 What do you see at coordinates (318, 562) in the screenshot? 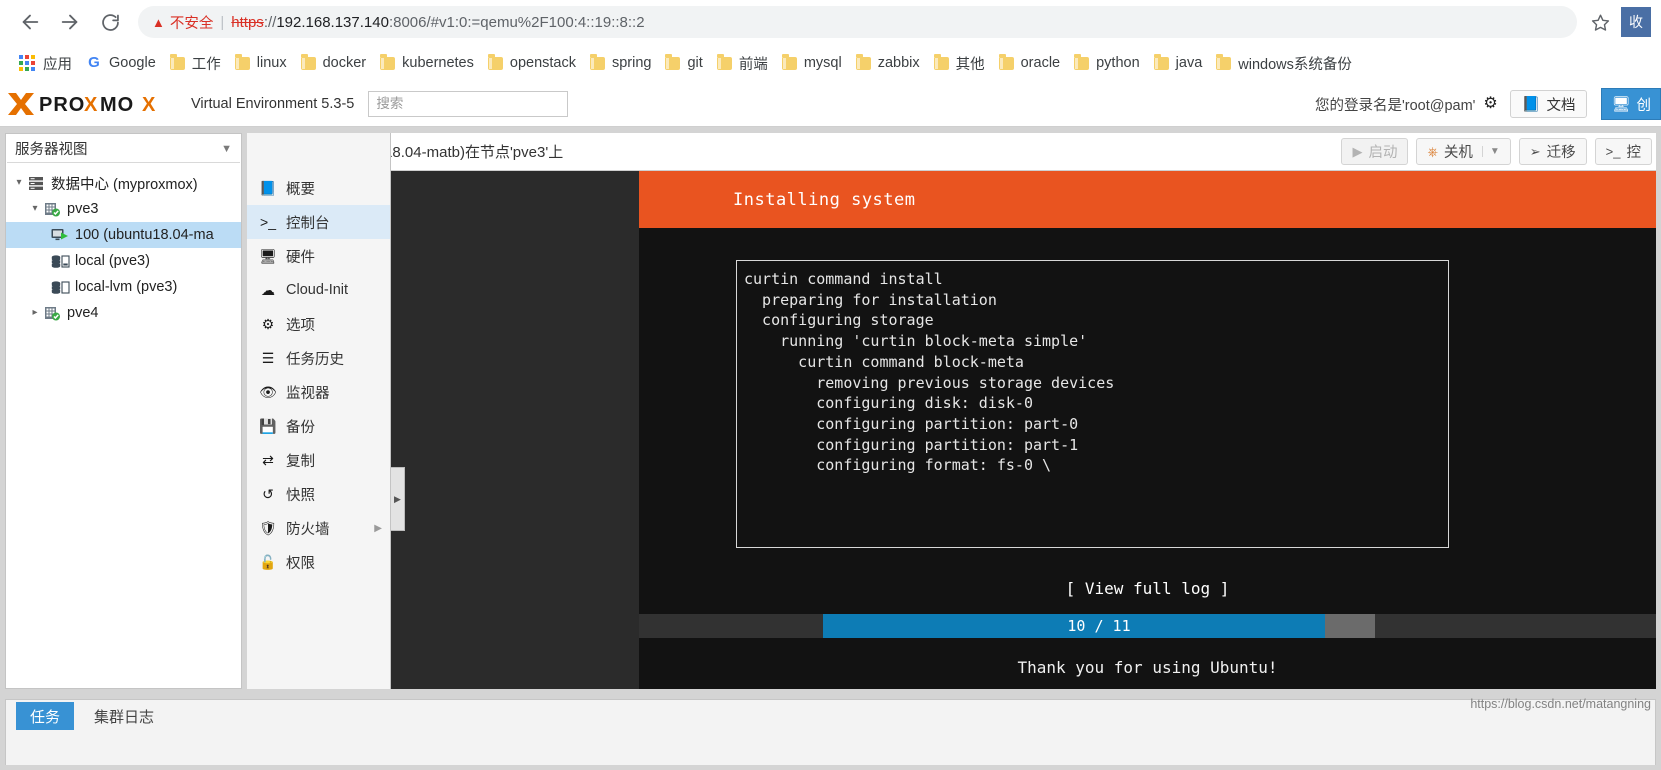
I see `menu-item-permissions: 🔓 权限` at bounding box center [318, 562].